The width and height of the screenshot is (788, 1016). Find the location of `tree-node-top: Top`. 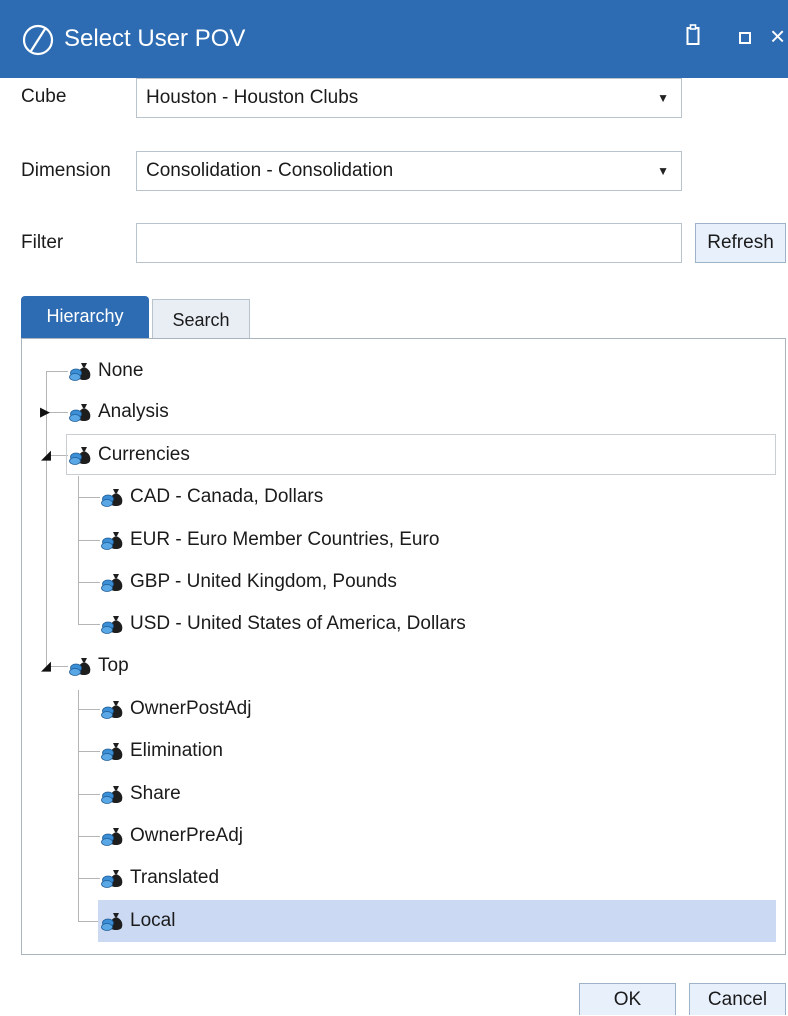

tree-node-top: Top is located at coordinates (98, 666).